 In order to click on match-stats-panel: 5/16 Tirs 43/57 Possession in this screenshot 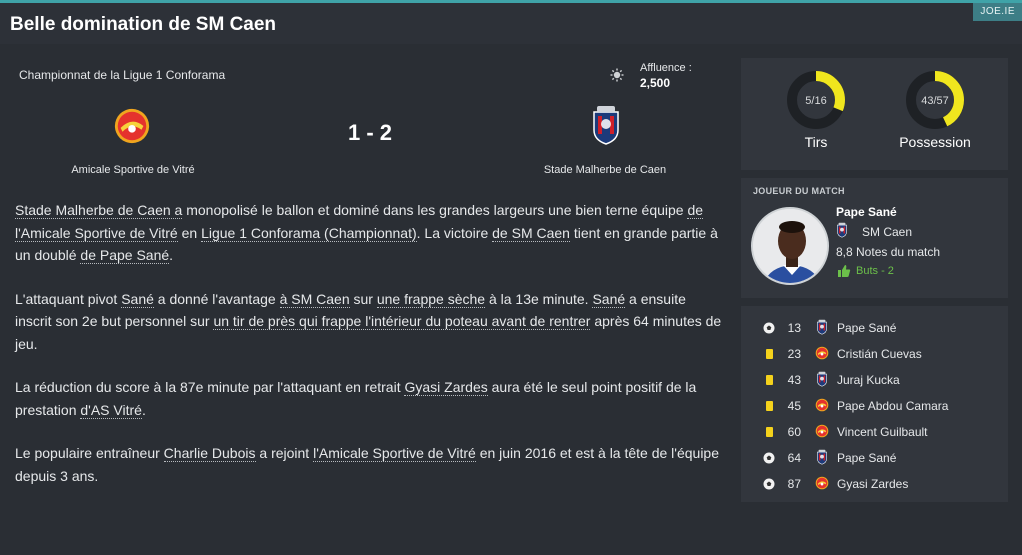, I will do `click(874, 114)`.